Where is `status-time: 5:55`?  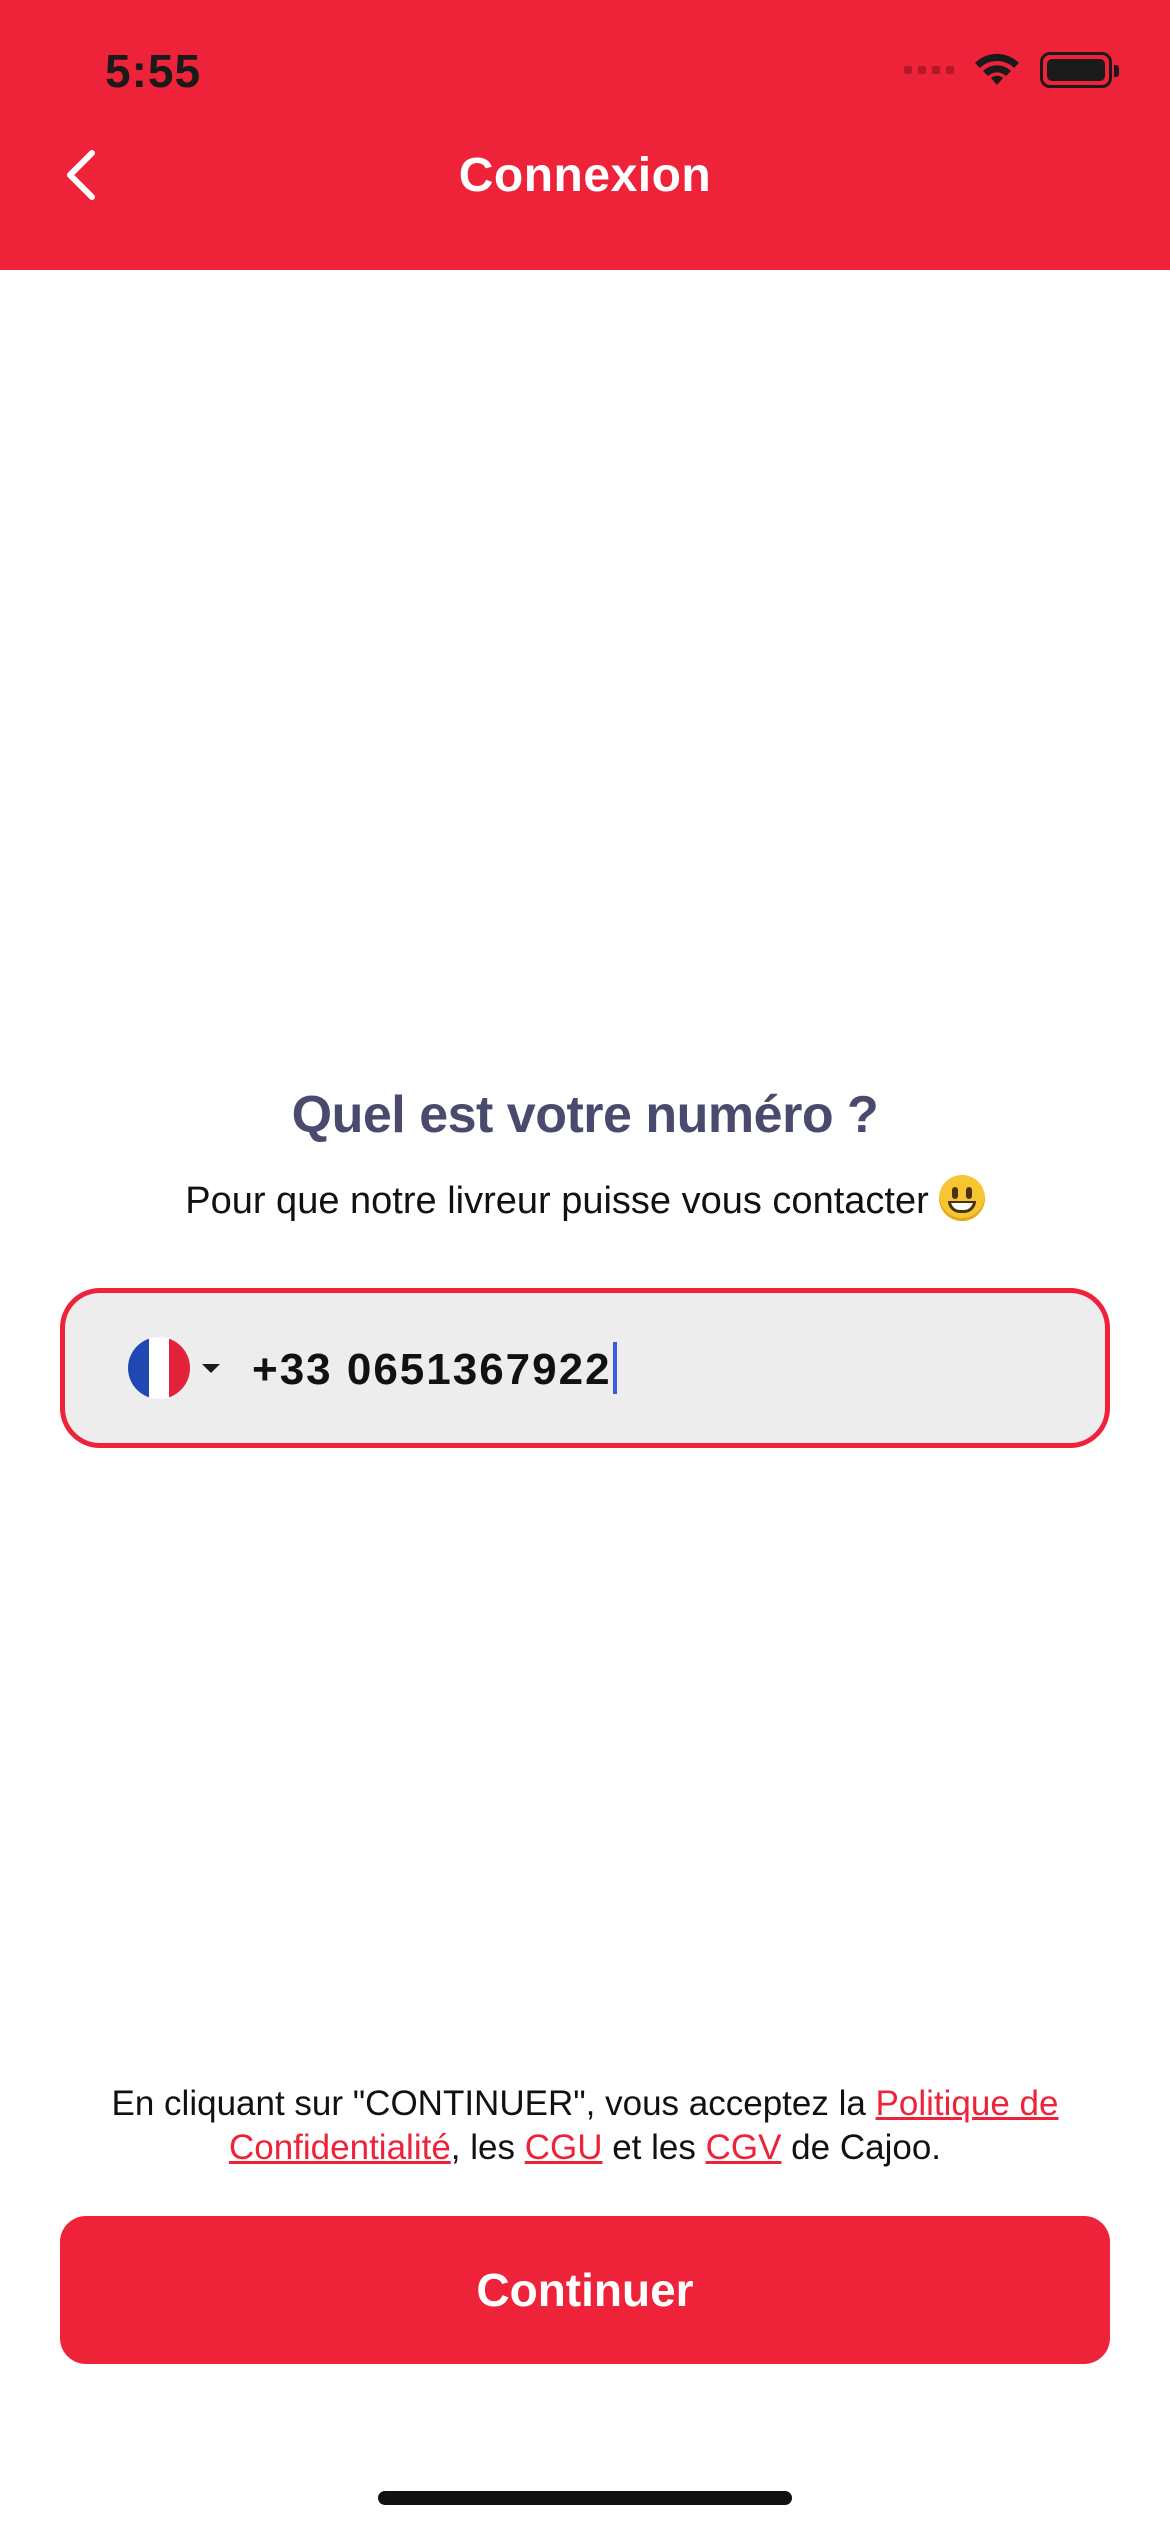
status-time: 5:55 is located at coordinates (153, 71).